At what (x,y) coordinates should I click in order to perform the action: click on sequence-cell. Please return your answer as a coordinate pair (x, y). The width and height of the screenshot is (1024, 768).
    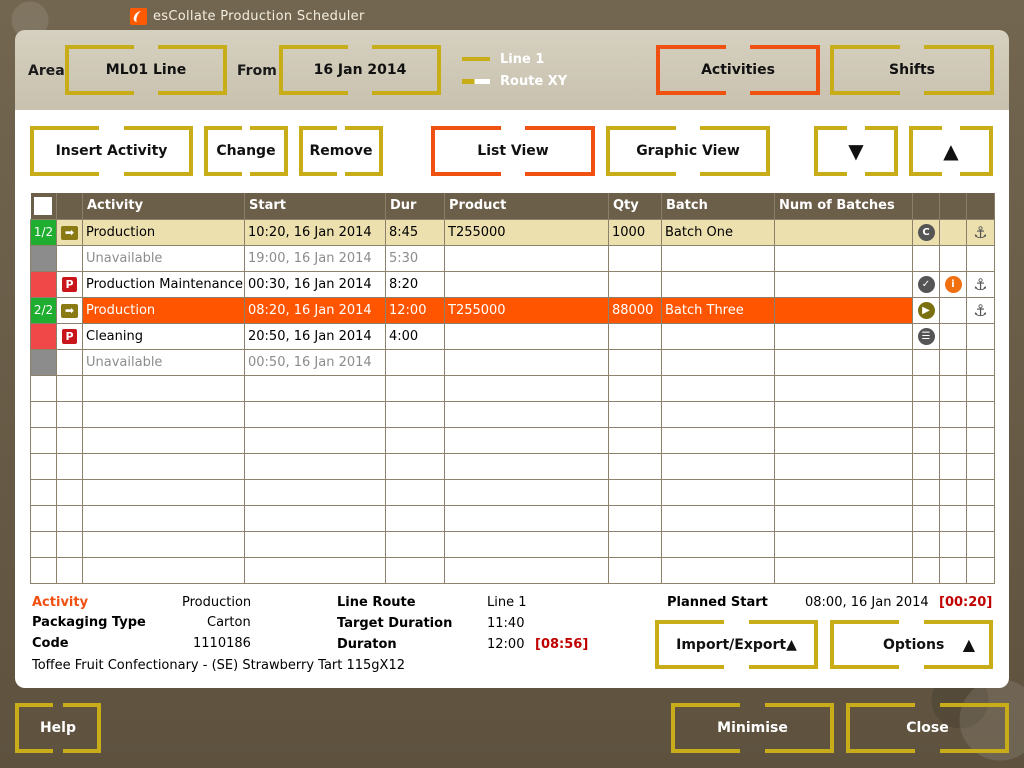
    Looking at the image, I should click on (43, 284).